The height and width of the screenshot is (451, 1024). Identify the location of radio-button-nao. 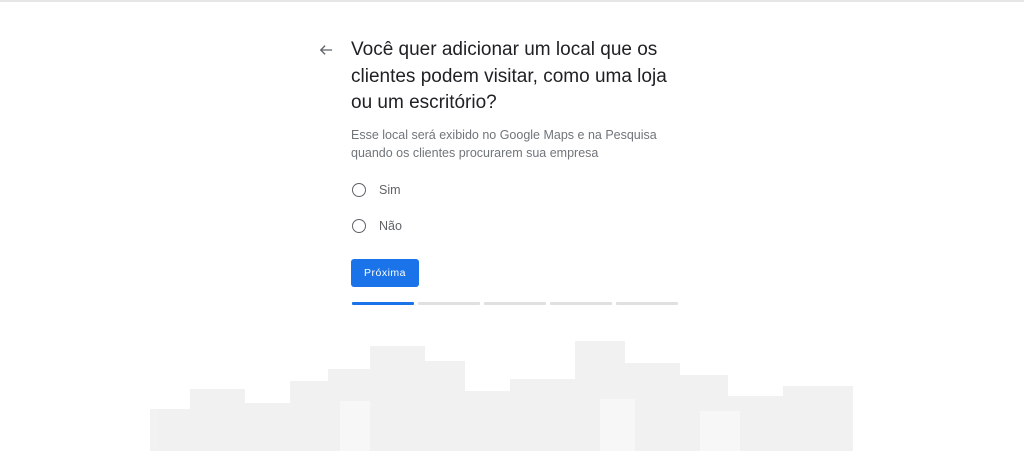
(359, 225).